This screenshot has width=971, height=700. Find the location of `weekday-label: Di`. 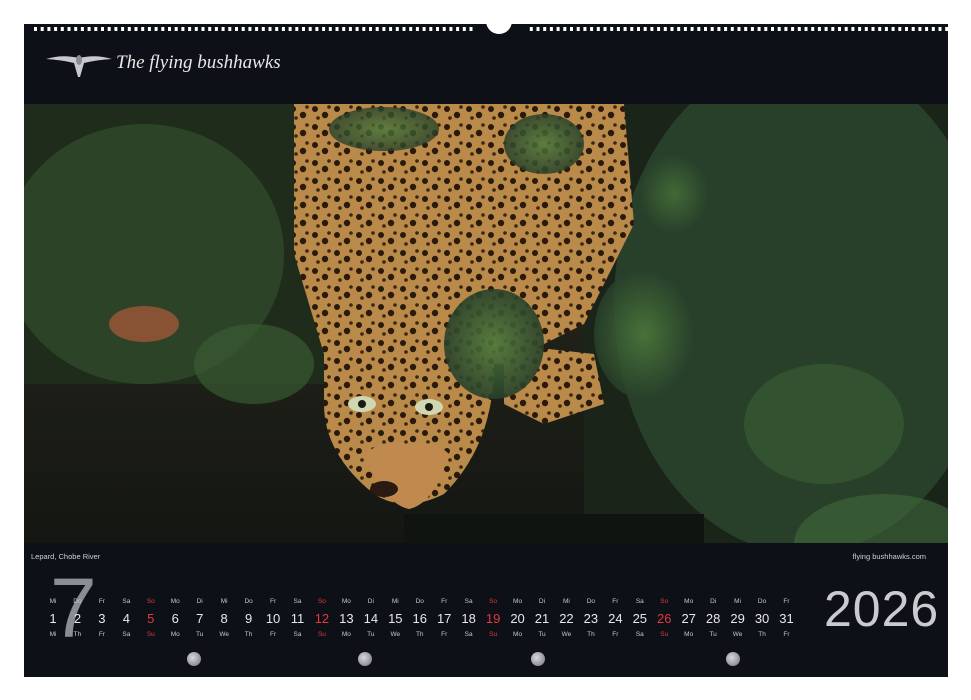

weekday-label: Di is located at coordinates (370, 601).